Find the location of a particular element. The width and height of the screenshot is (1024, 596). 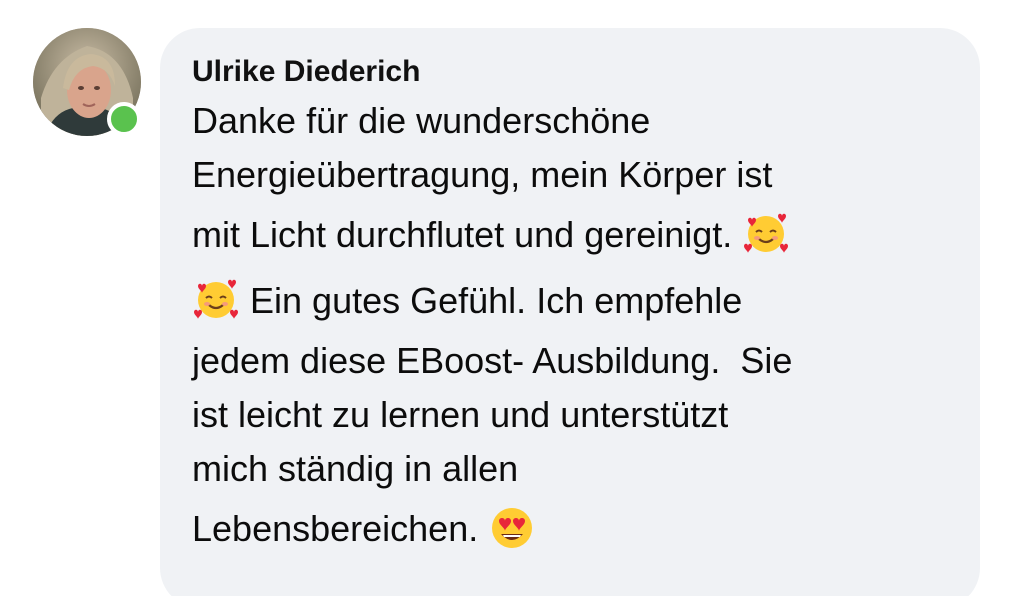

comment-line-text: Danke für die wunderschöne is located at coordinates (421, 120).